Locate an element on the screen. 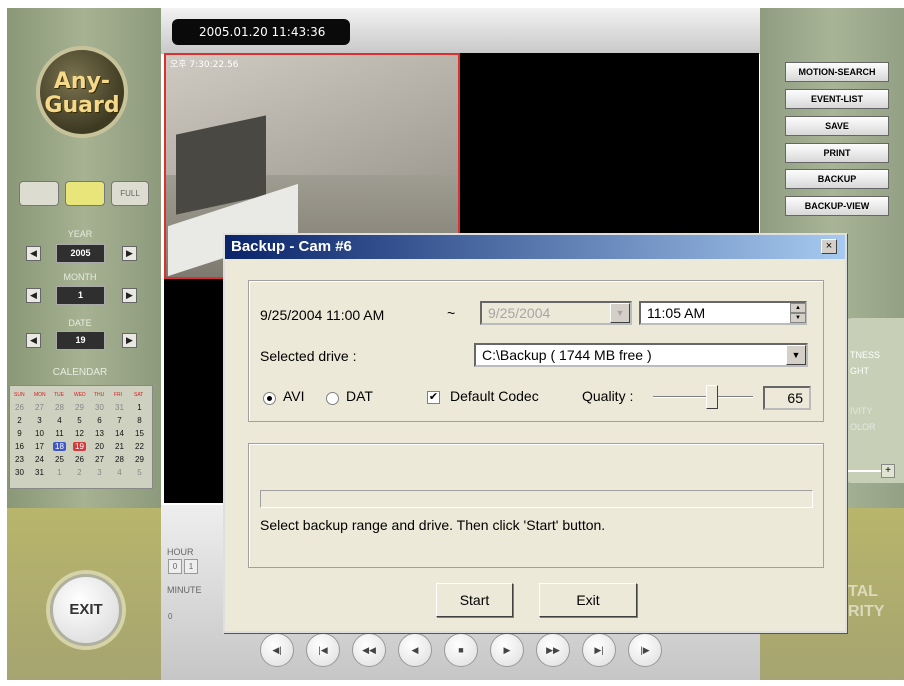  calendar-day: 19 is located at coordinates (79, 446).